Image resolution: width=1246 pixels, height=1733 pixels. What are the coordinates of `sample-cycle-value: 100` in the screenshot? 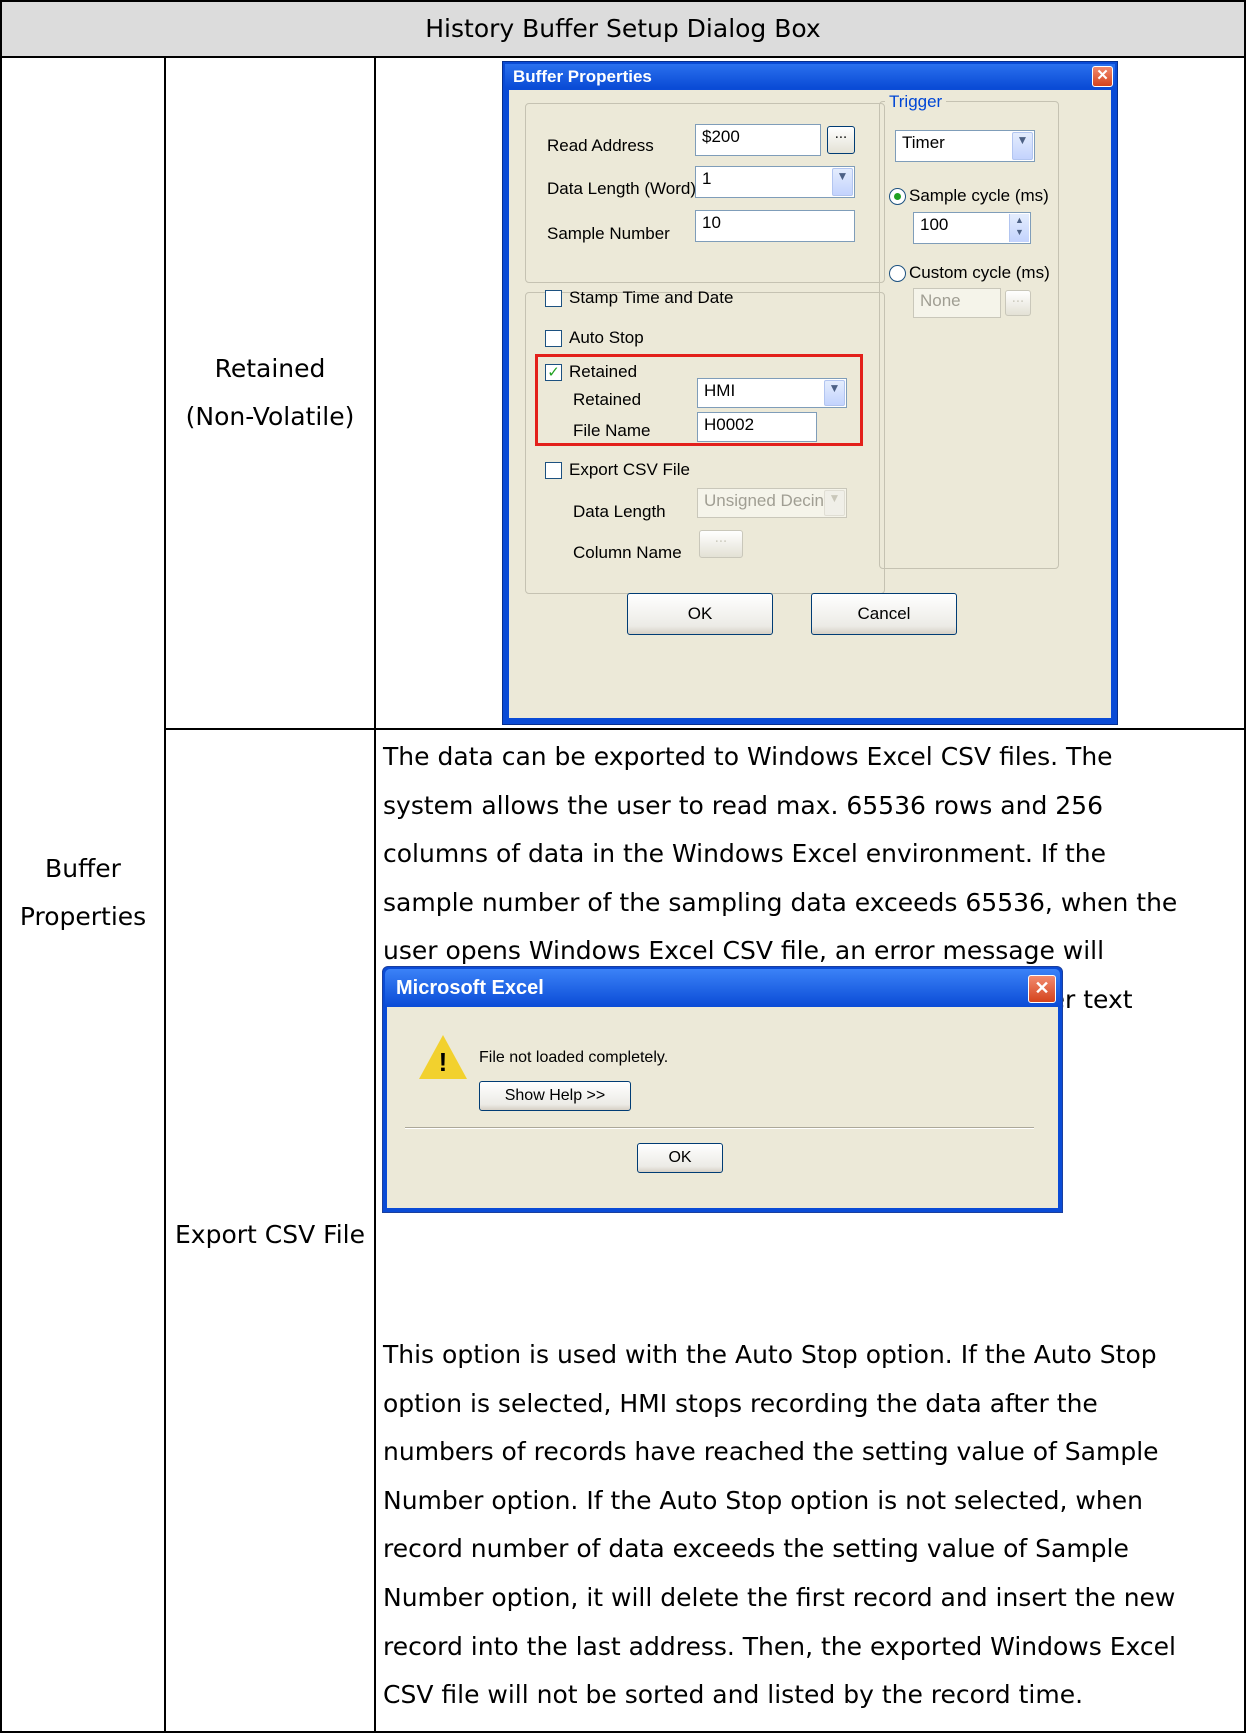 It's located at (934, 224).